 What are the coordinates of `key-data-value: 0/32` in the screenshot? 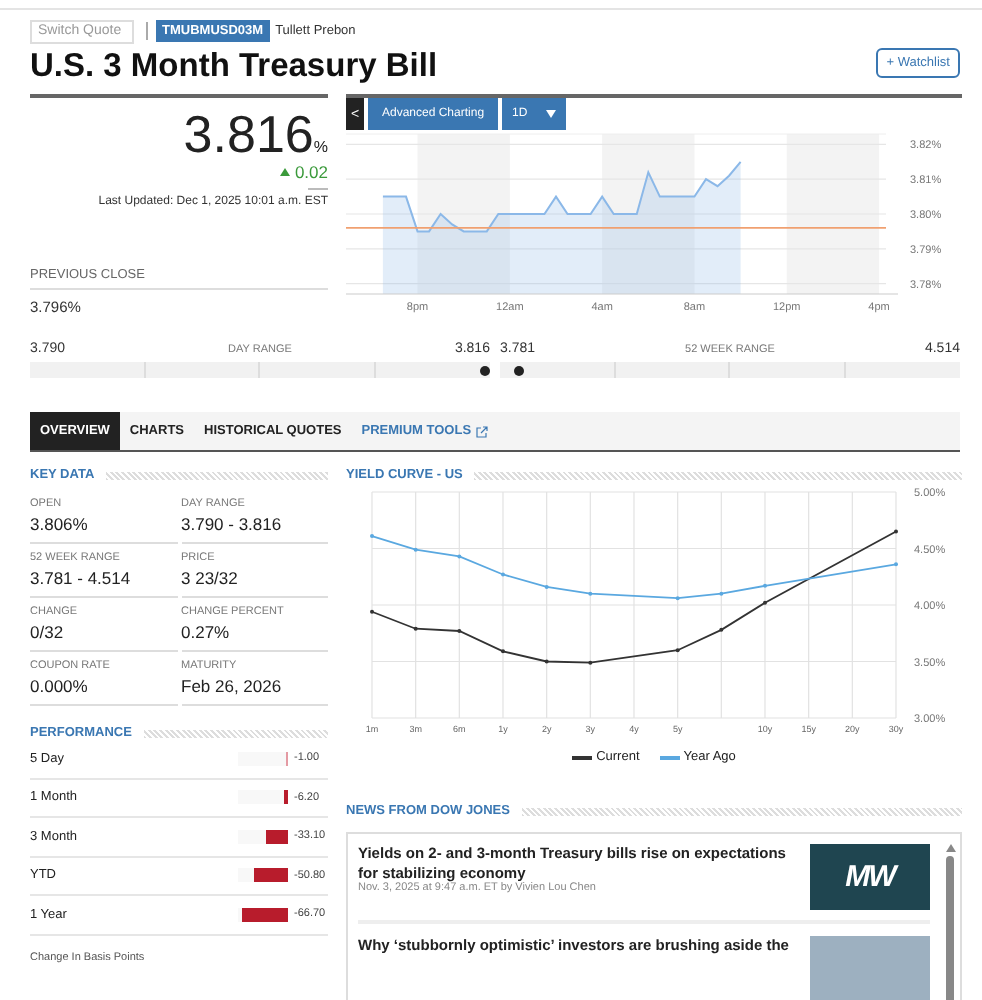 It's located at (48, 632).